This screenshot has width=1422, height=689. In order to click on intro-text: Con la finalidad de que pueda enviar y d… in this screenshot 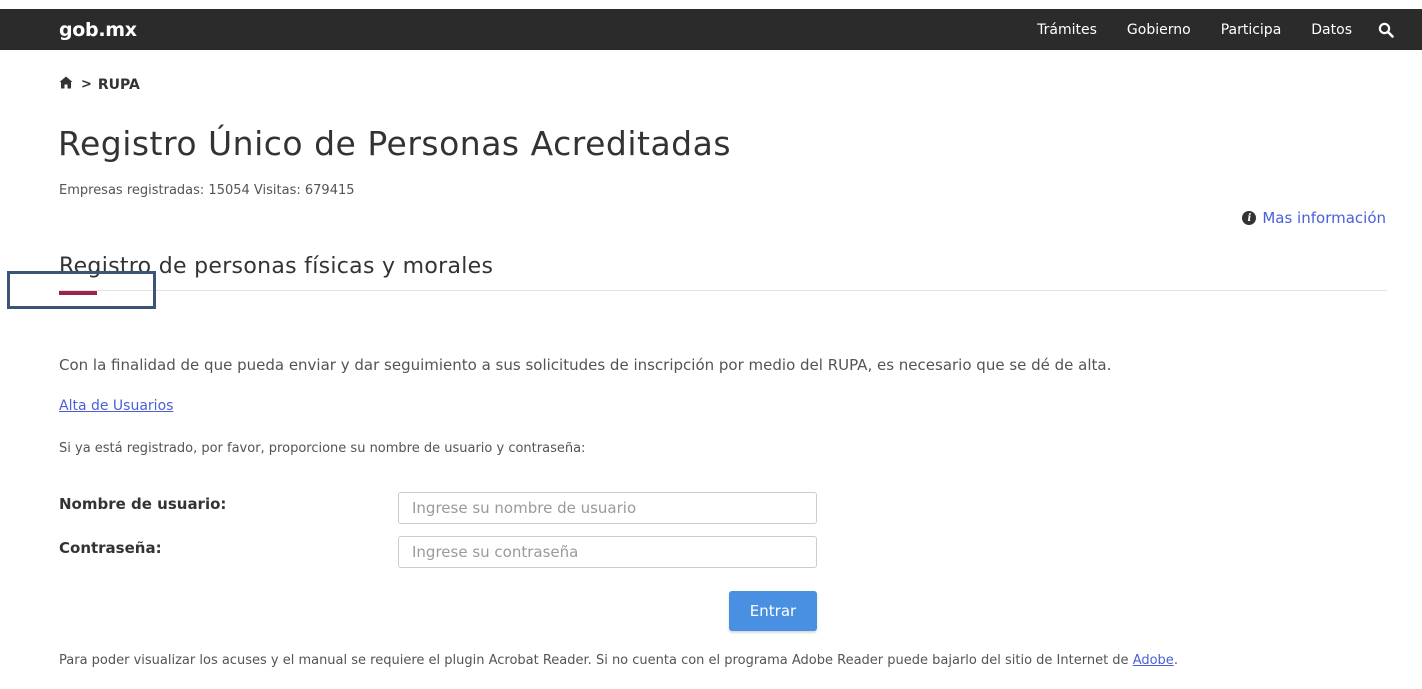, I will do `click(585, 365)`.